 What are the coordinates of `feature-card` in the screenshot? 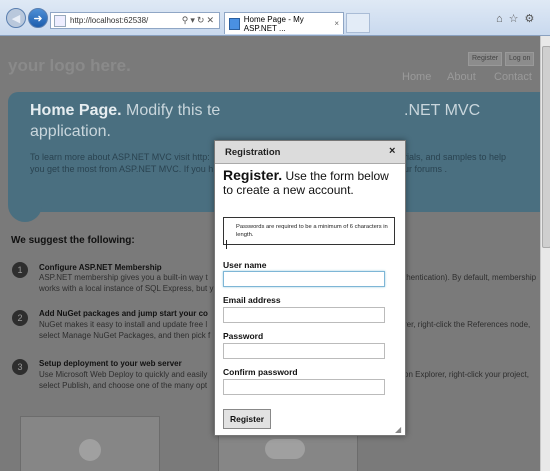 It's located at (90, 443).